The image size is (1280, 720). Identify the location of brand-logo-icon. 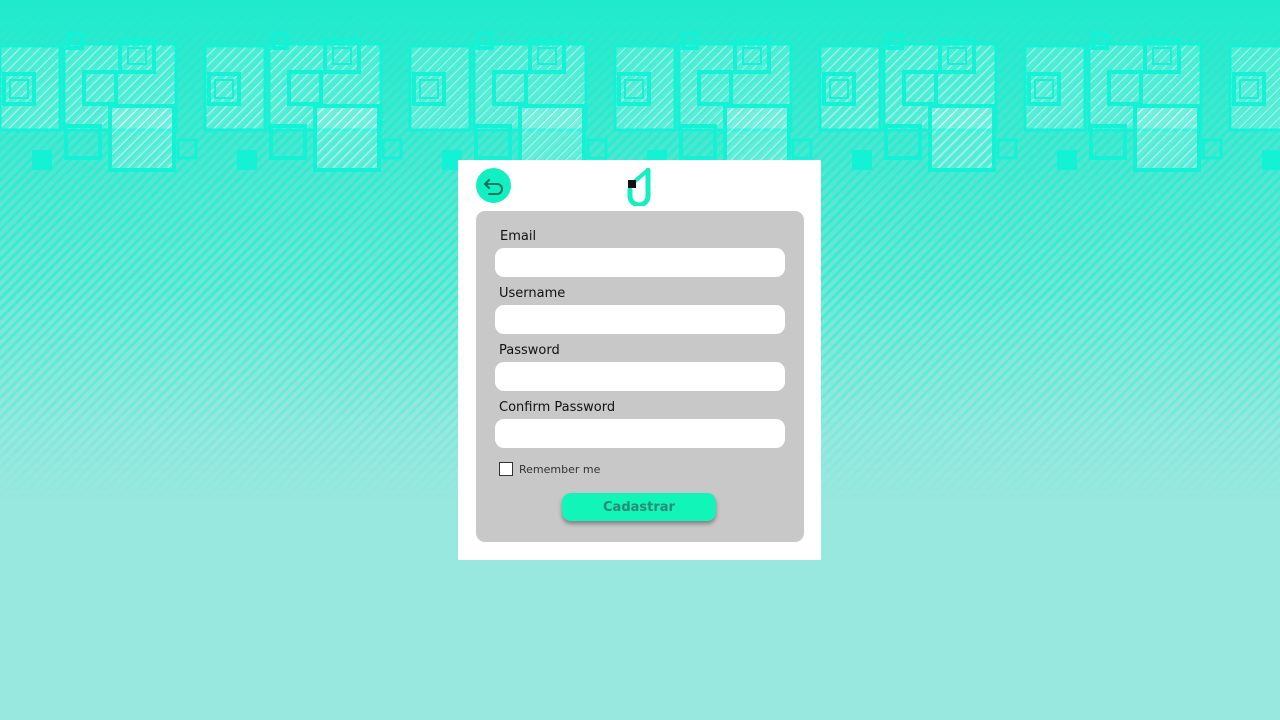
(639, 187).